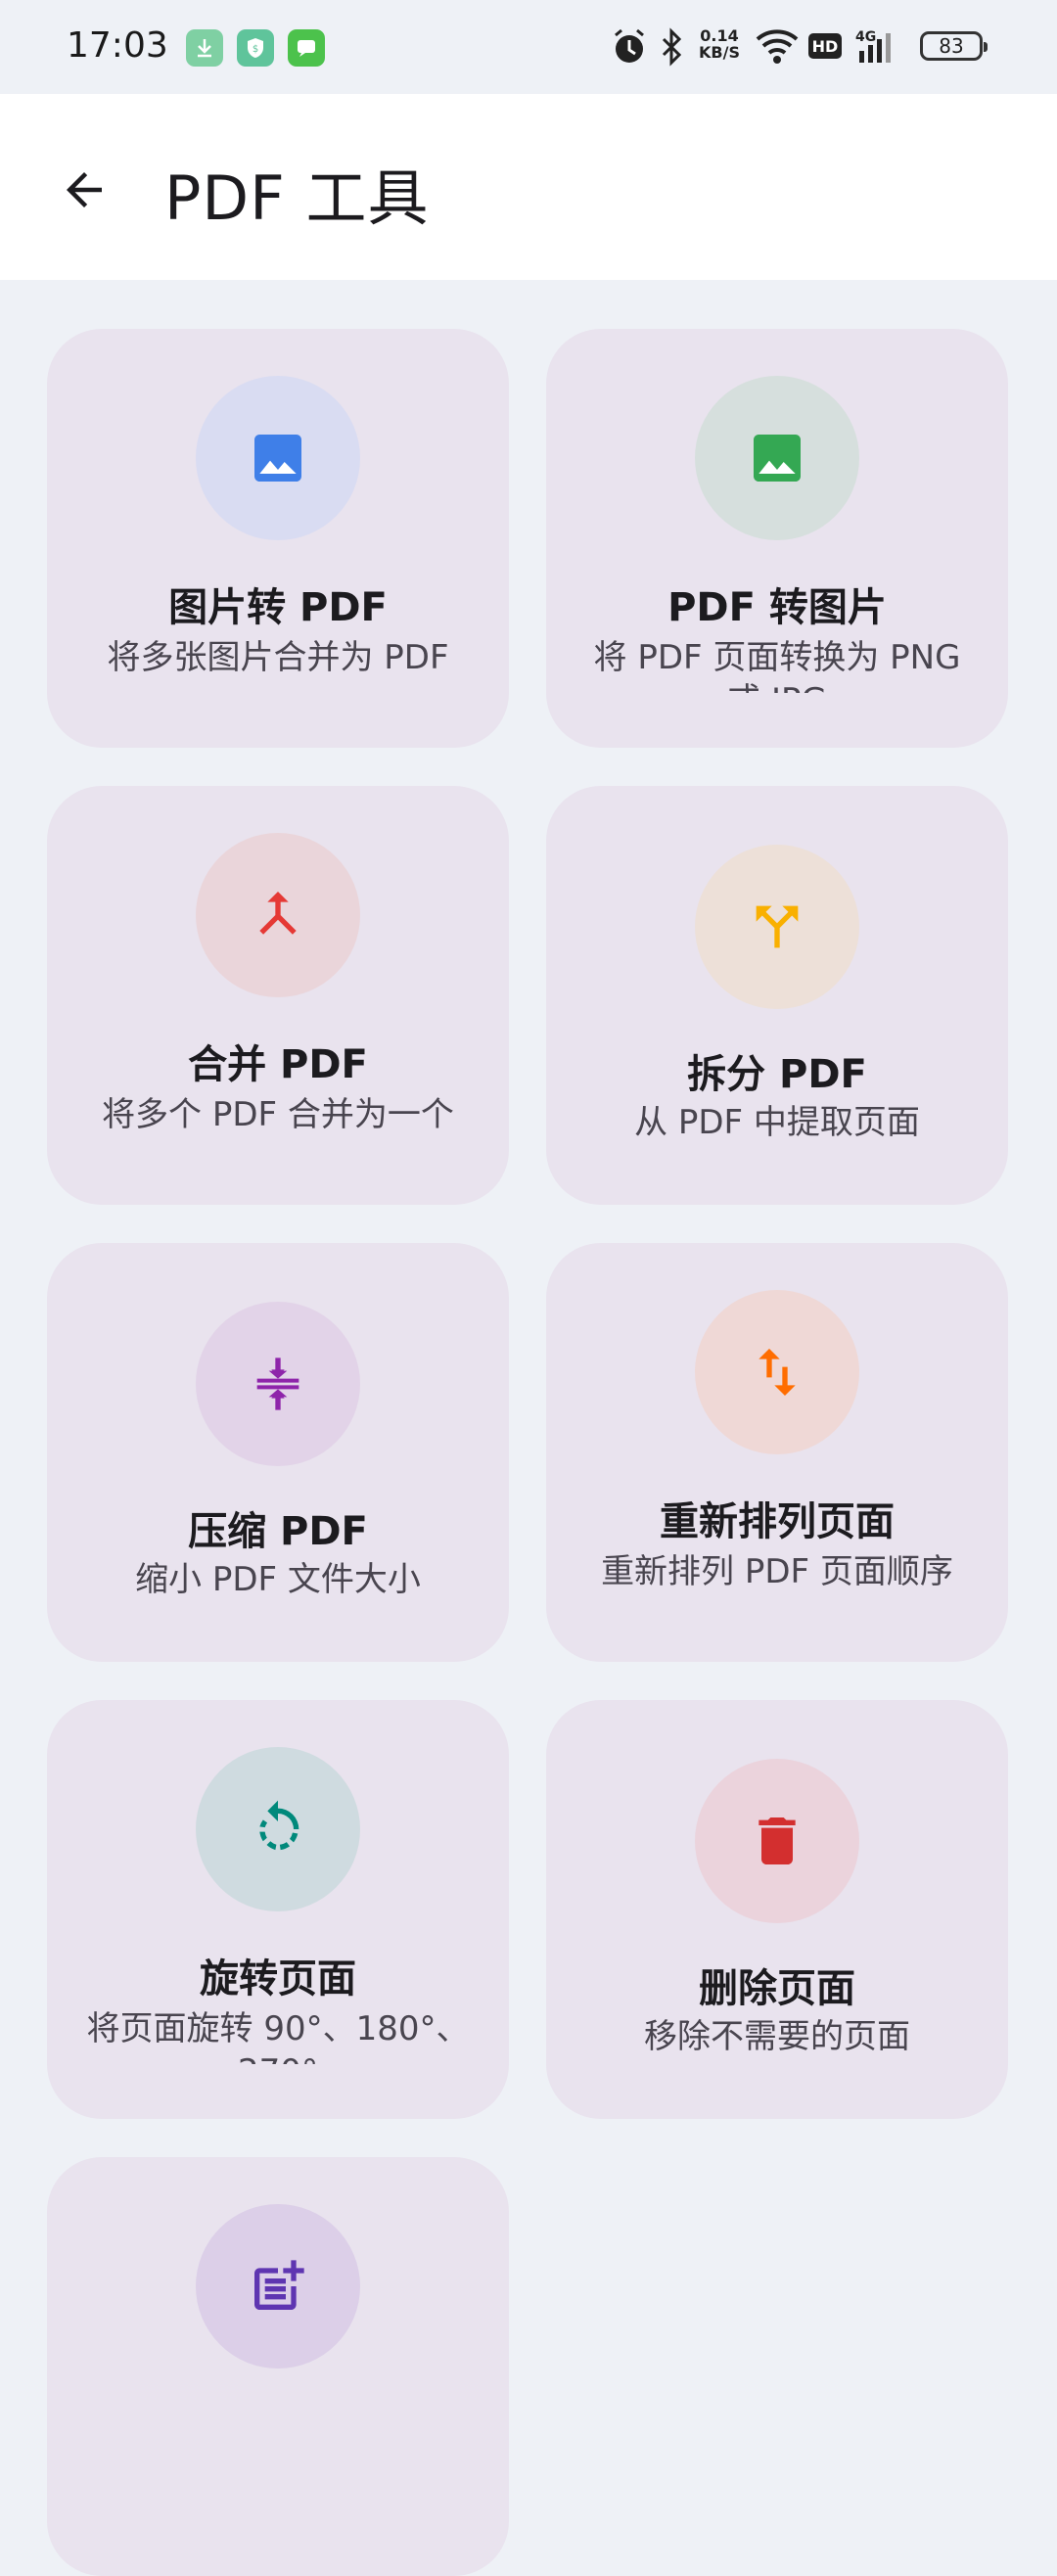 This screenshot has width=1057, height=2576. I want to click on arrow-back-icon, so click(85, 189).